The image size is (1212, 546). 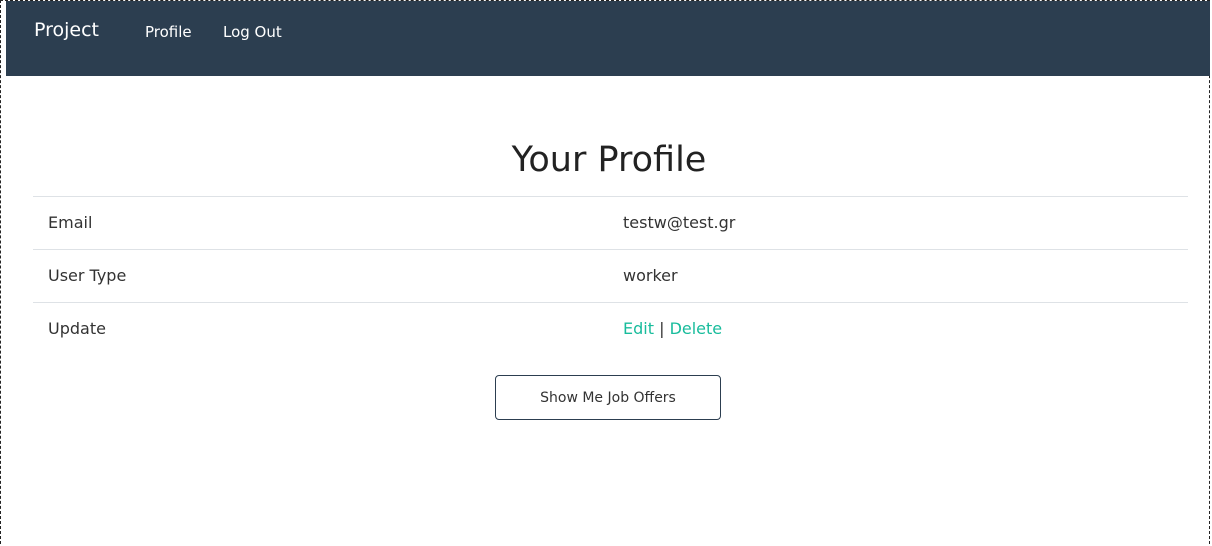 What do you see at coordinates (650, 275) in the screenshot?
I see `user-type-value: worker` at bounding box center [650, 275].